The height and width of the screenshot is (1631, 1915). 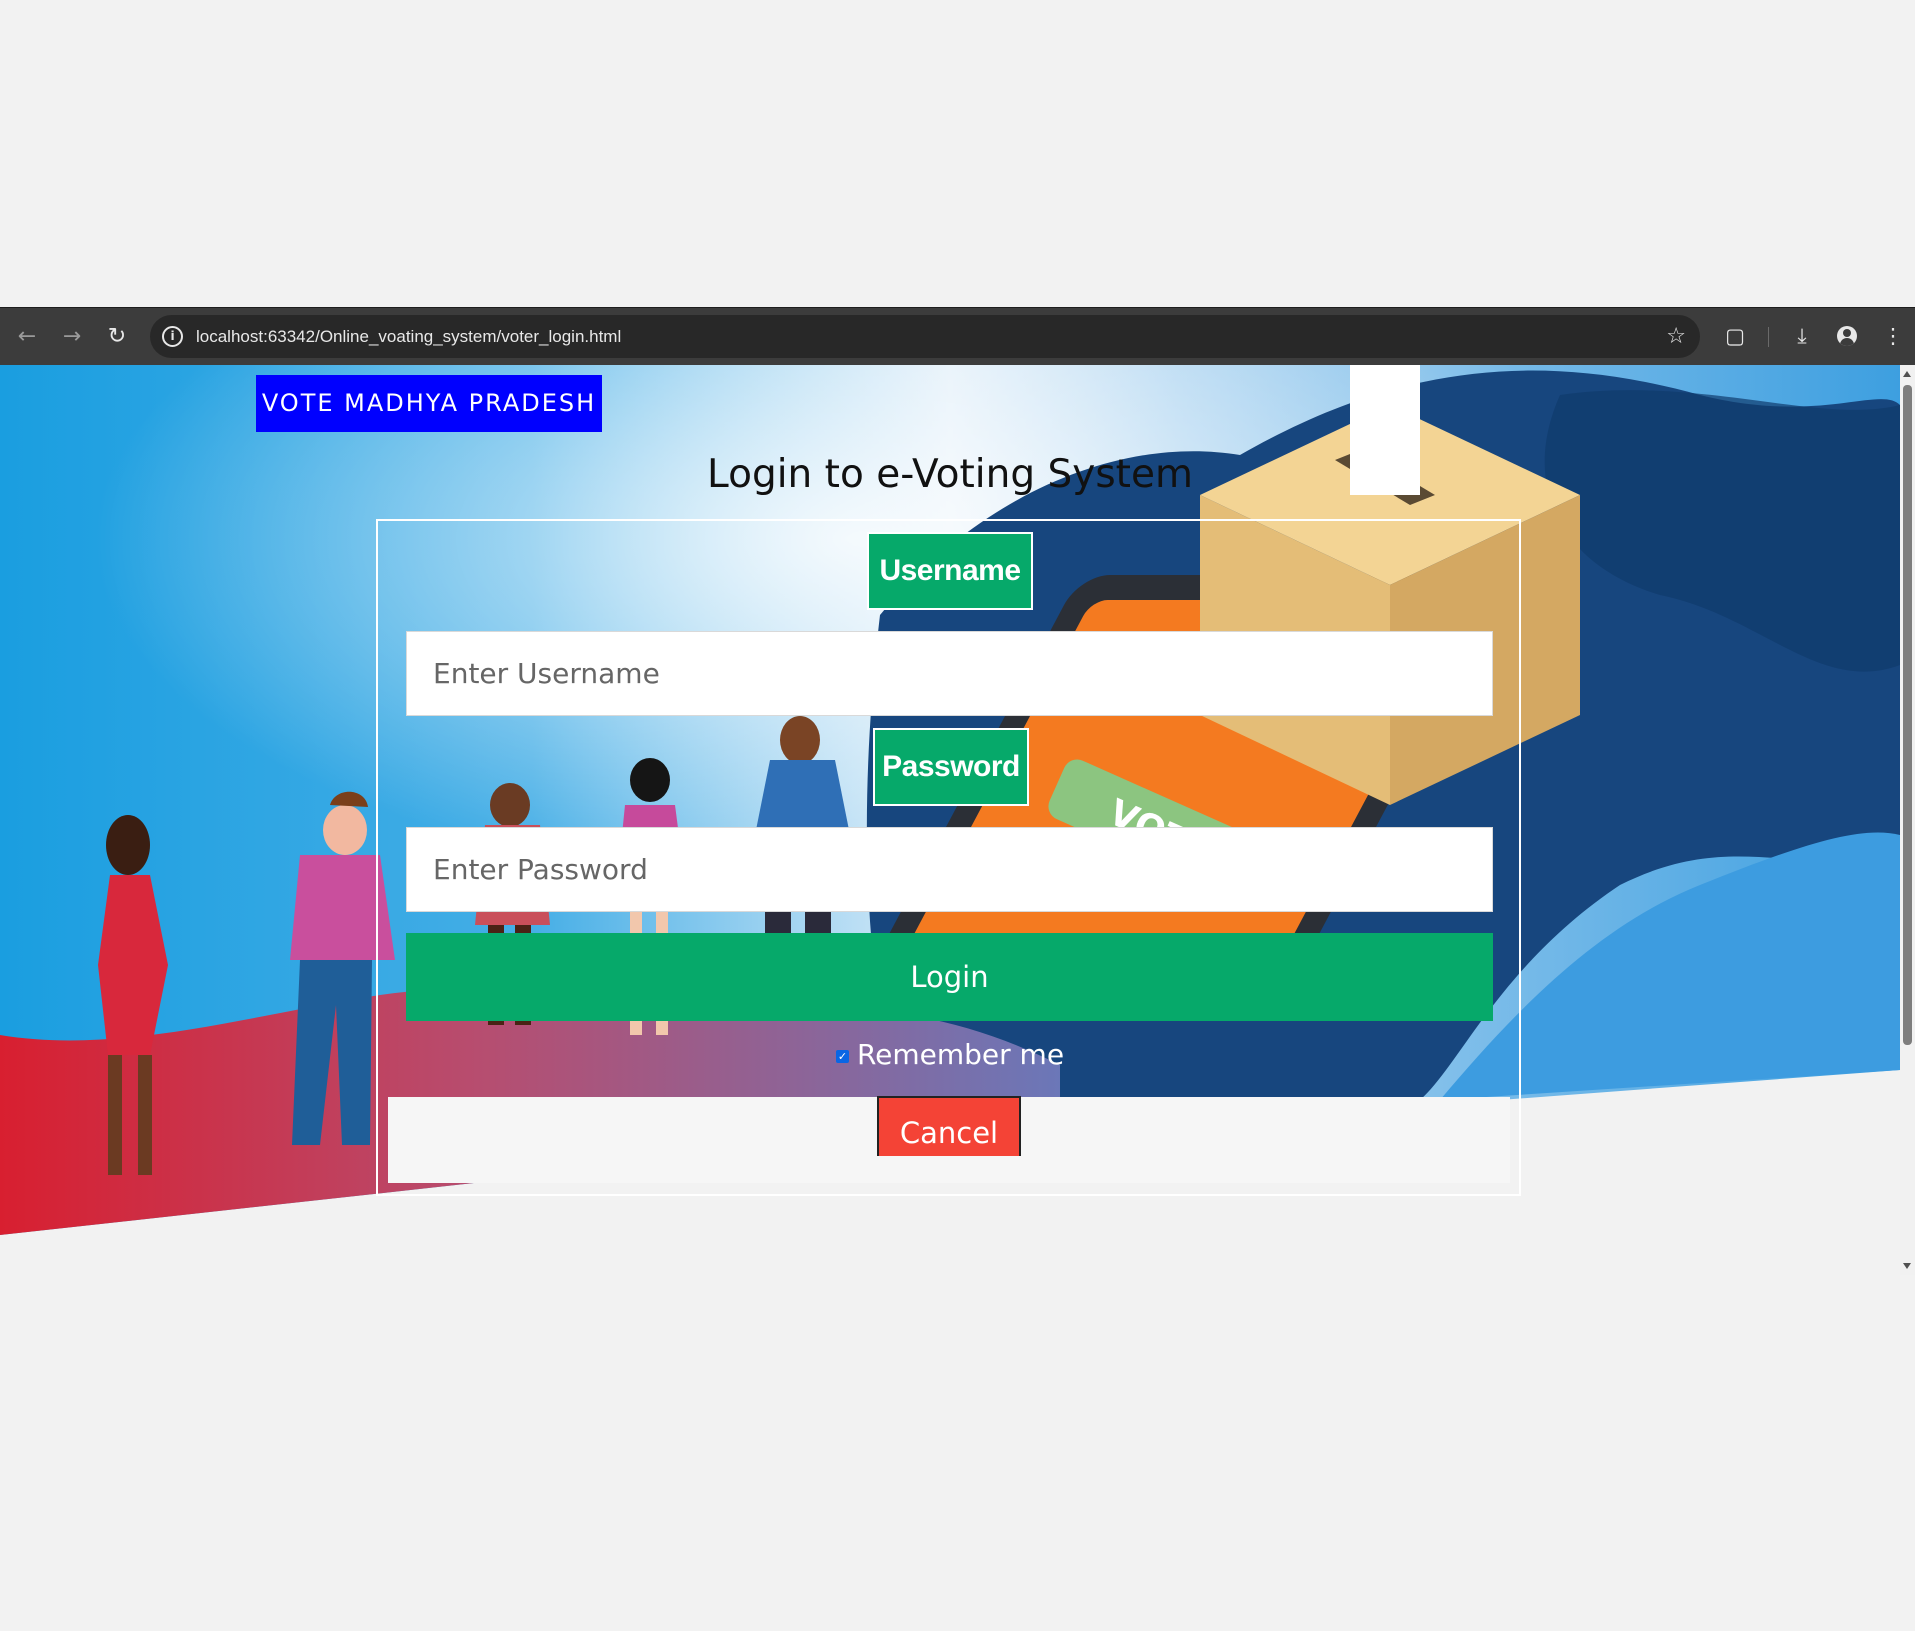 What do you see at coordinates (949, 1126) in the screenshot?
I see `cancel-button: Cancel` at bounding box center [949, 1126].